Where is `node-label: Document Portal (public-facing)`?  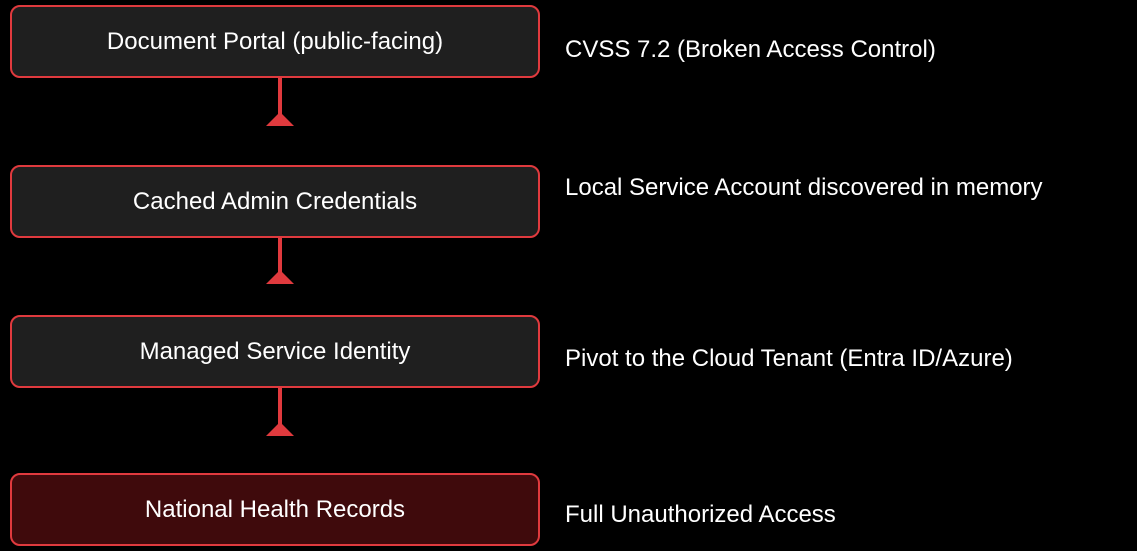
node-label: Document Portal (public-facing) is located at coordinates (275, 41).